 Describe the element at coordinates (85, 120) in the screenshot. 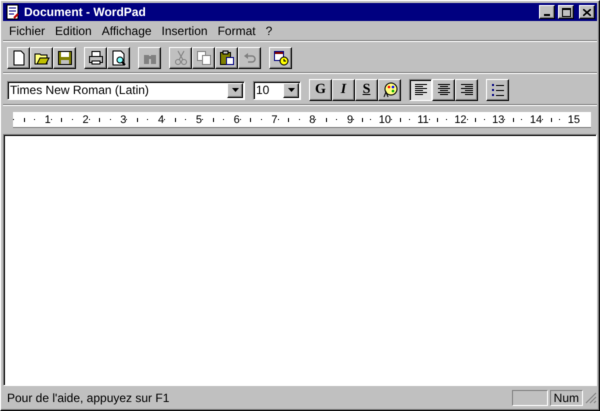

I see `ruler-number: 2` at that location.